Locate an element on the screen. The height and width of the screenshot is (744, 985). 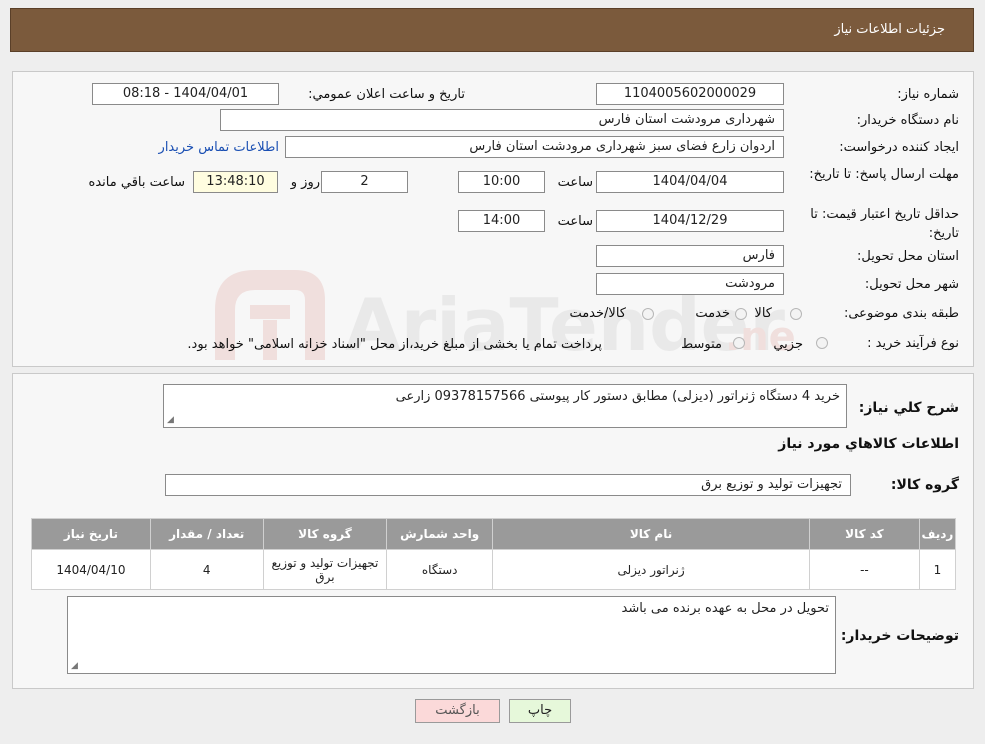
table-cell-need-date: 1404/04/10 is located at coordinates (91, 569).